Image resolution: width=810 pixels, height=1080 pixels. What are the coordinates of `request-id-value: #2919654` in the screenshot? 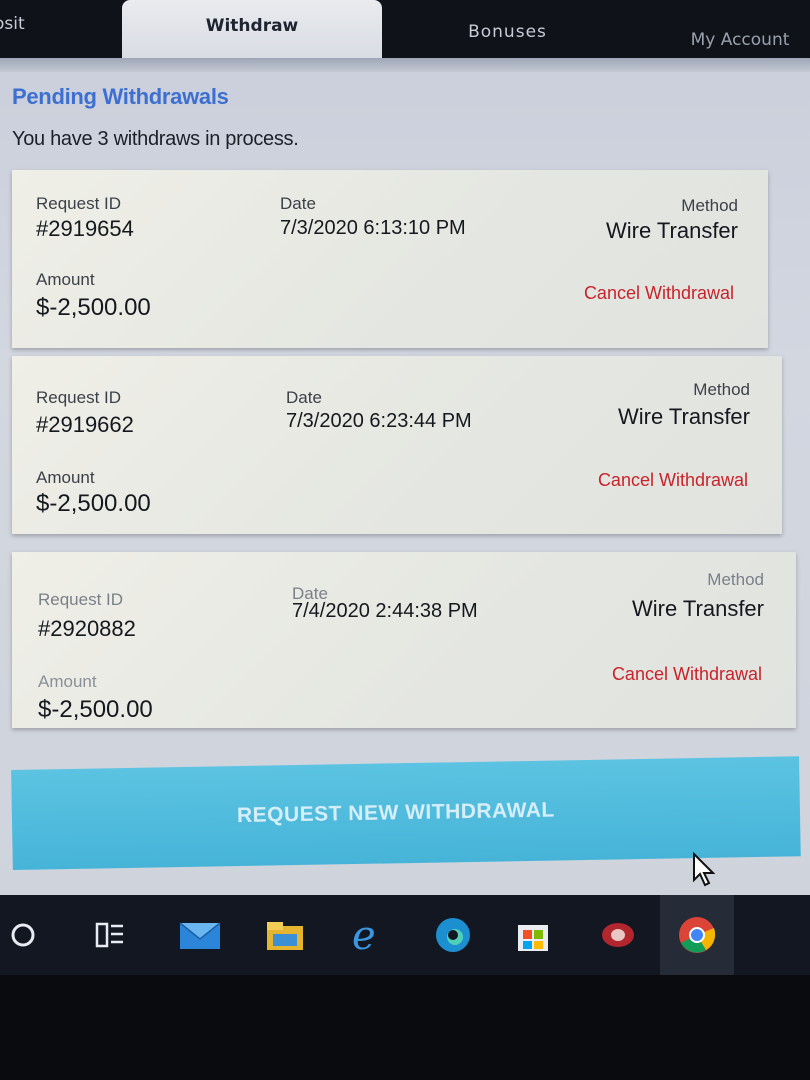 It's located at (85, 228).